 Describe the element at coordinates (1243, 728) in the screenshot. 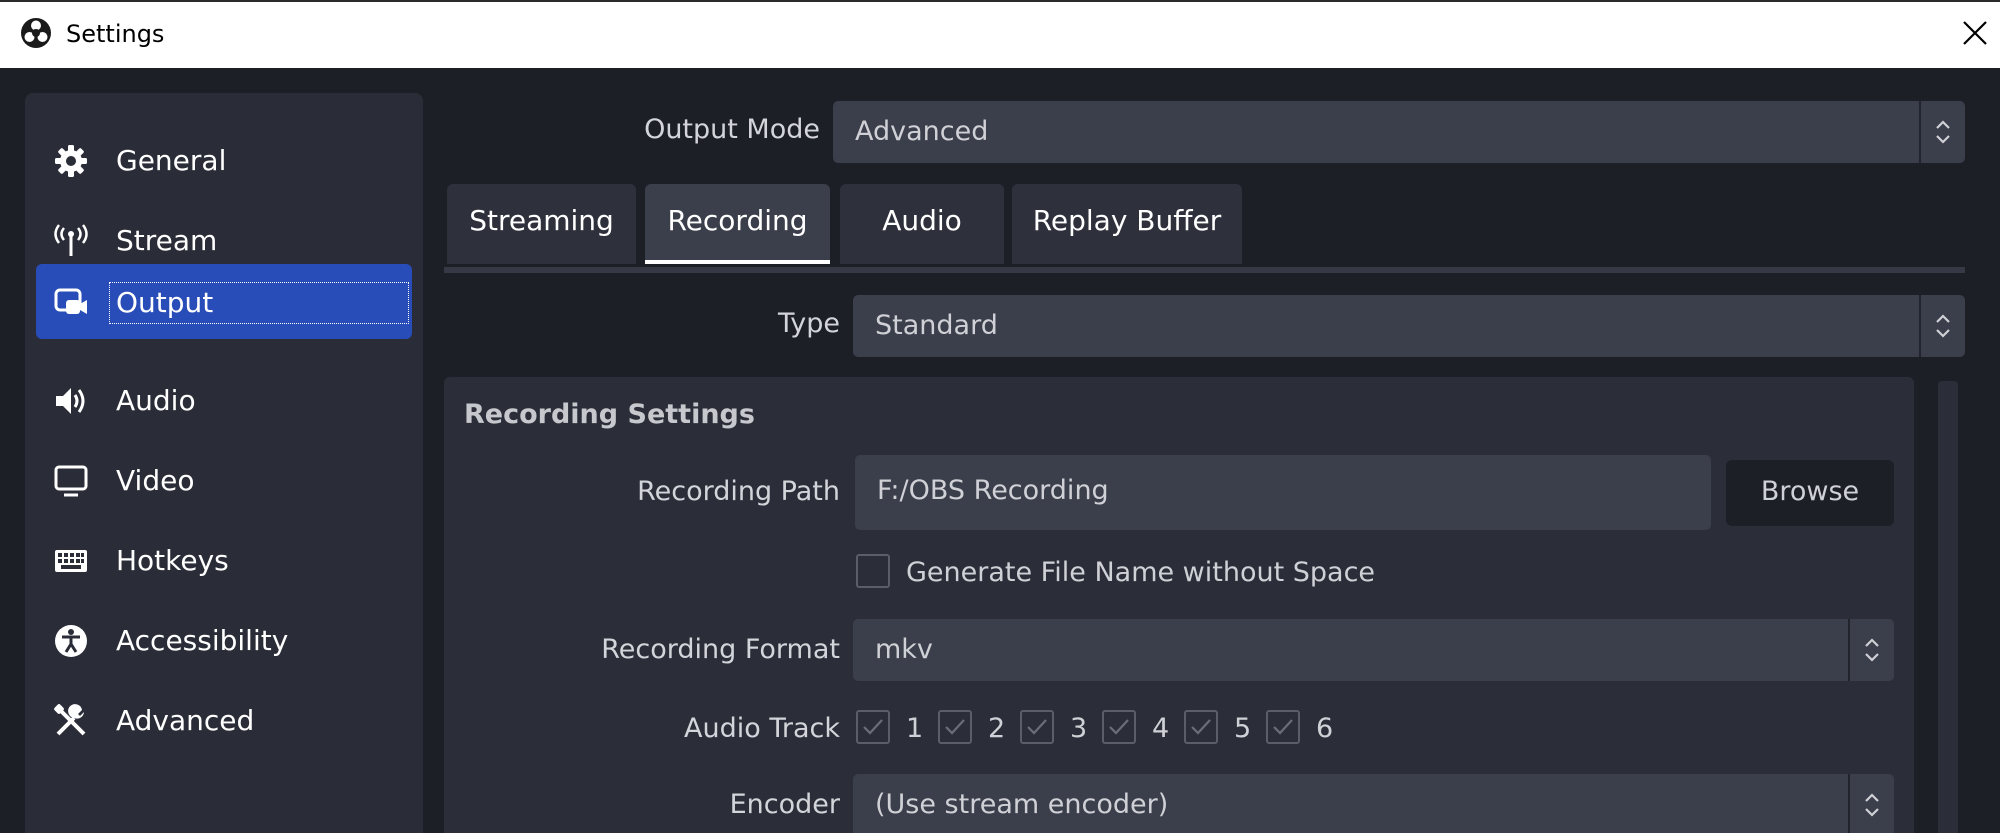

I see `audio-track-5-label: 5` at that location.